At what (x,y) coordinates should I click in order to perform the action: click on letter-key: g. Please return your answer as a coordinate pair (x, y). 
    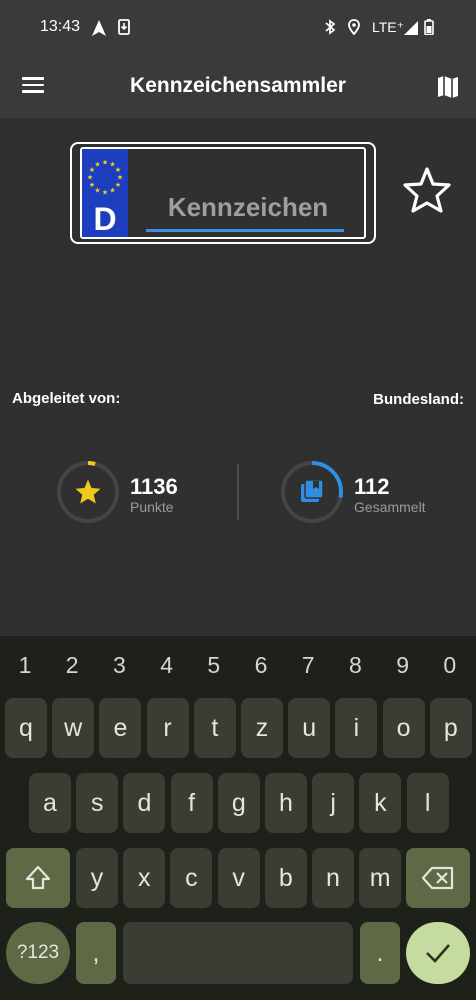
    Looking at the image, I should click on (238, 803).